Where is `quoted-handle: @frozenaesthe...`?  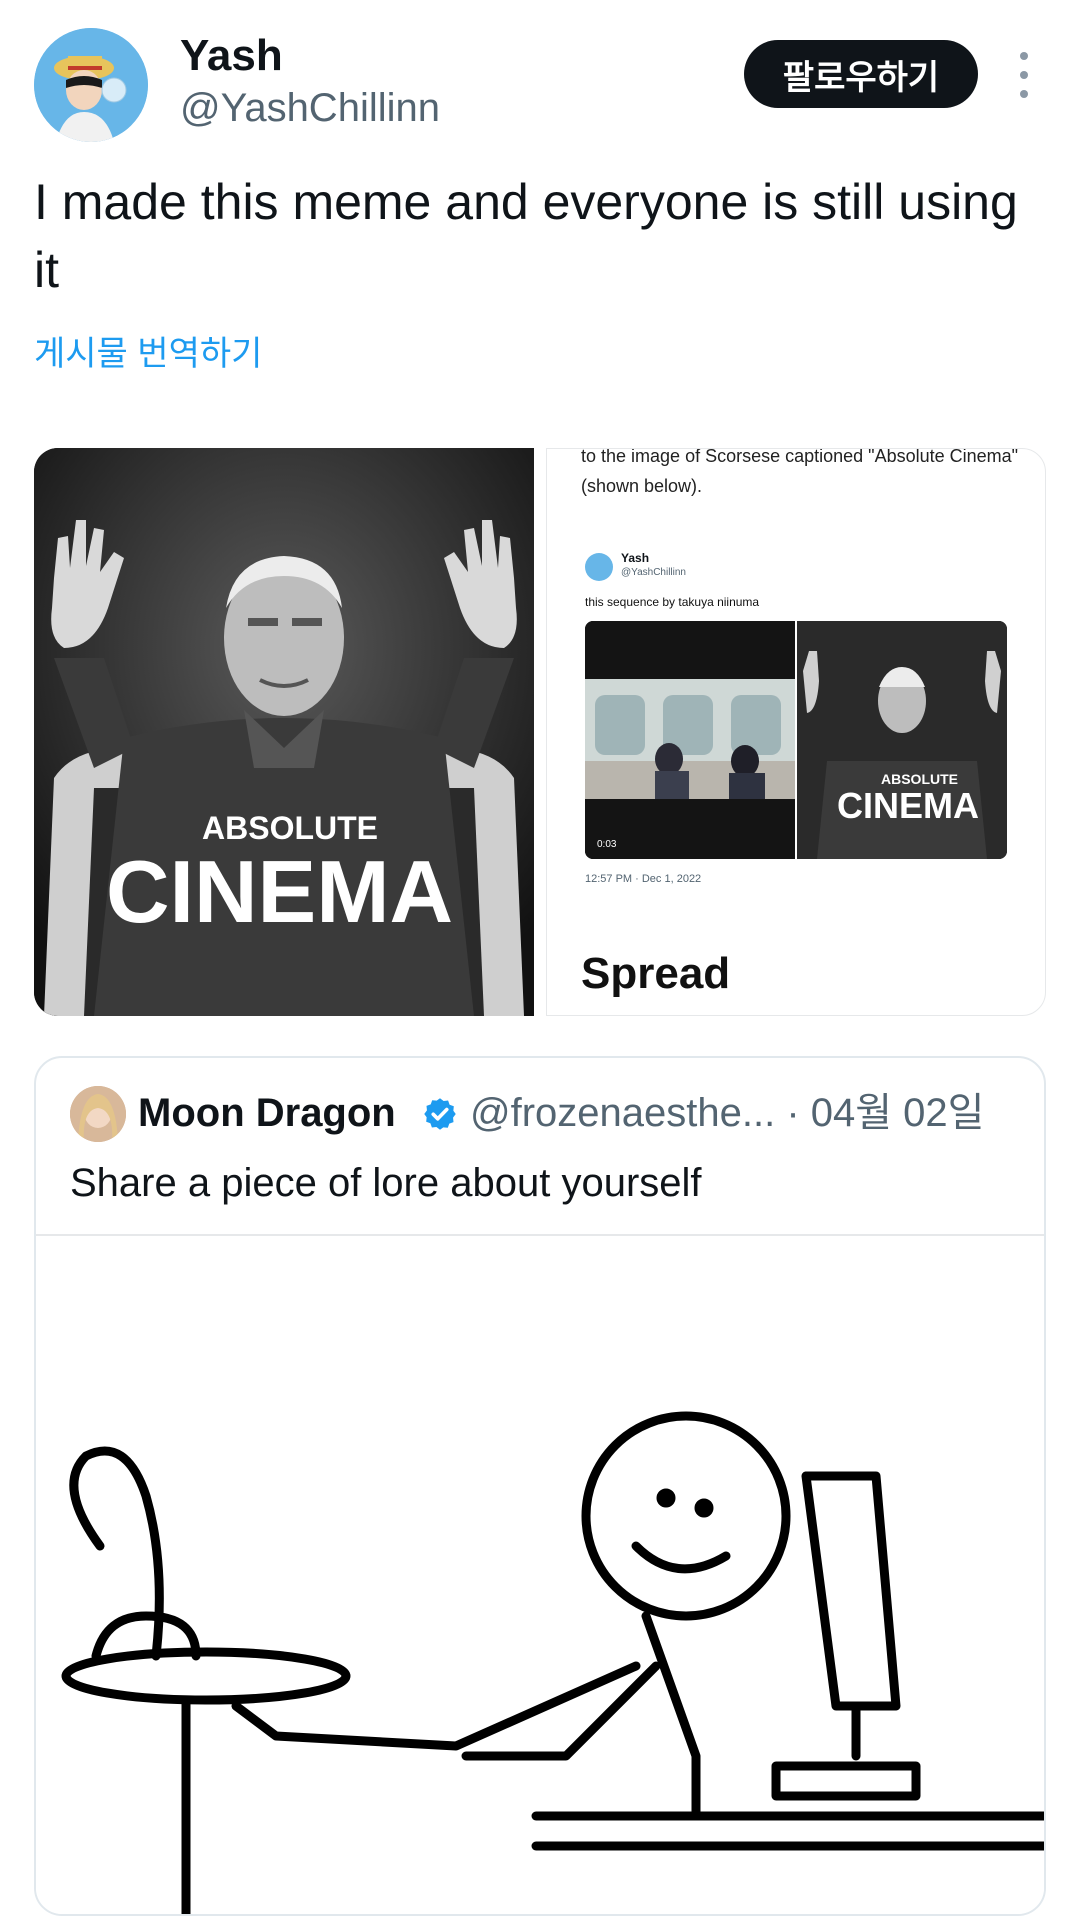 quoted-handle: @frozenaesthe... is located at coordinates (623, 1113).